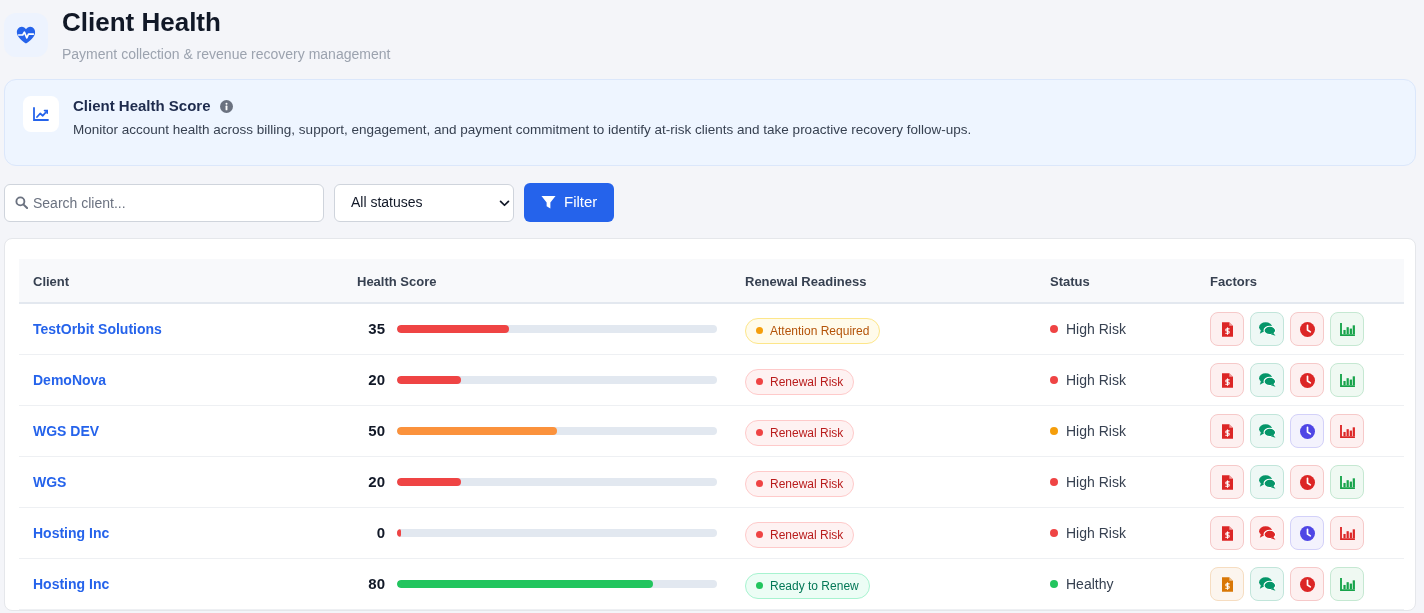 The width and height of the screenshot is (1424, 613). Describe the element at coordinates (21, 202) in the screenshot. I see `search-icon` at that location.